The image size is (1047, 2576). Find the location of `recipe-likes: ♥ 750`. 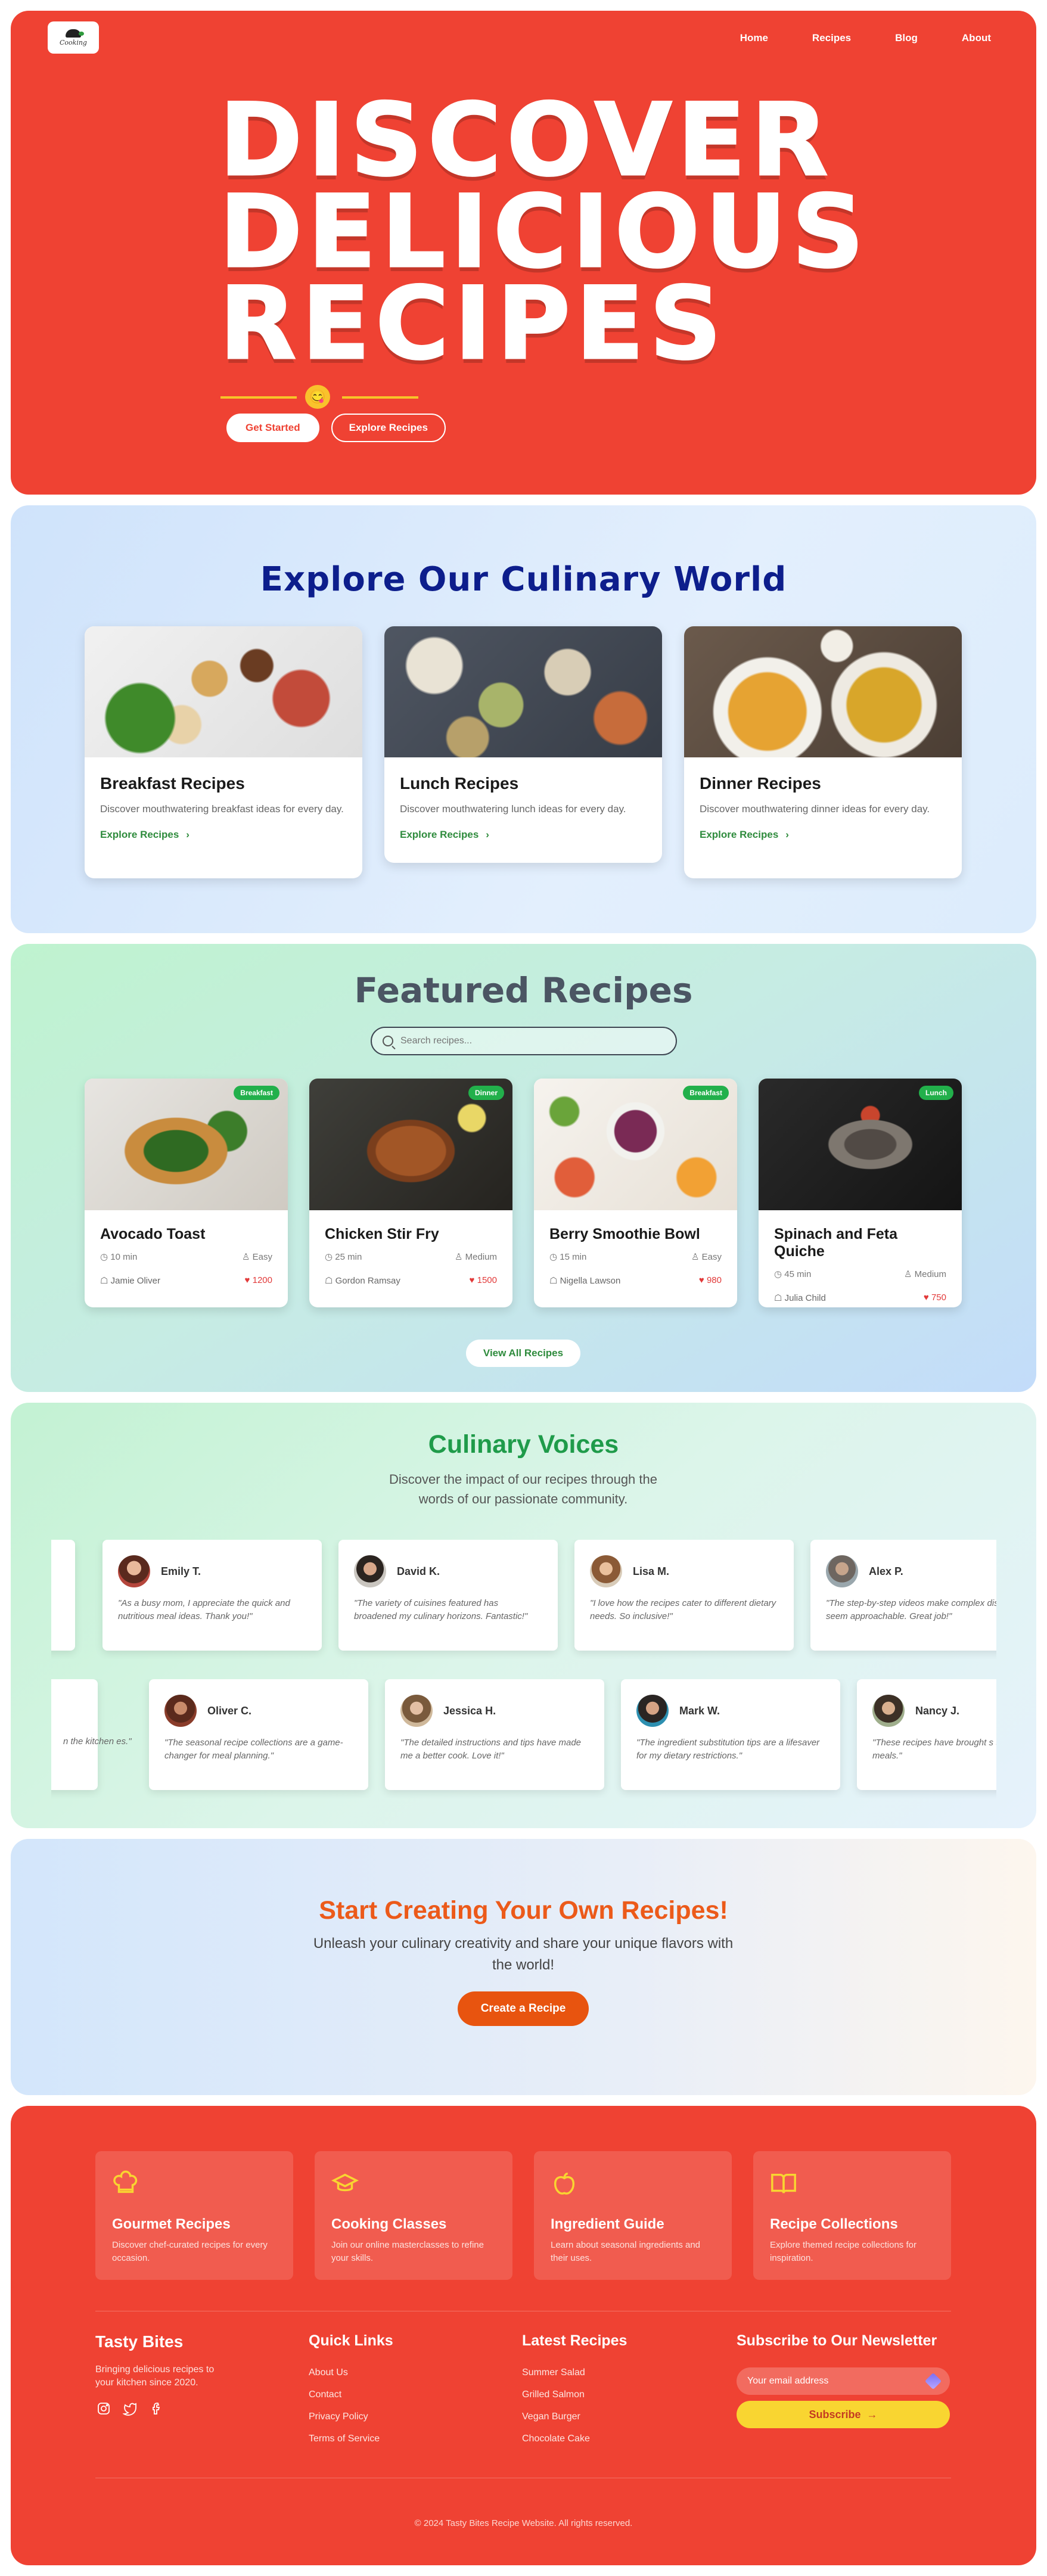

recipe-likes: ♥ 750 is located at coordinates (935, 1297).